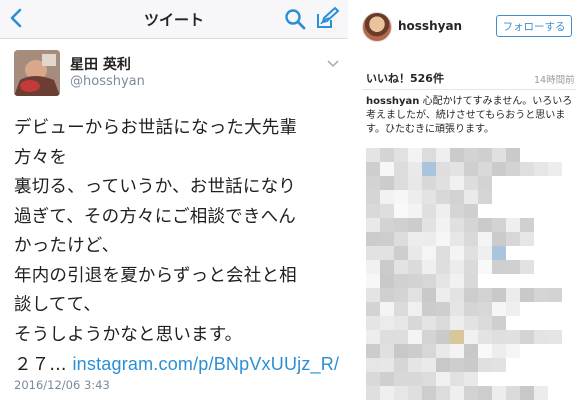  I want to click on instagram-link: instagram.com/p/BNpVxUUjz_R/, so click(205, 364).